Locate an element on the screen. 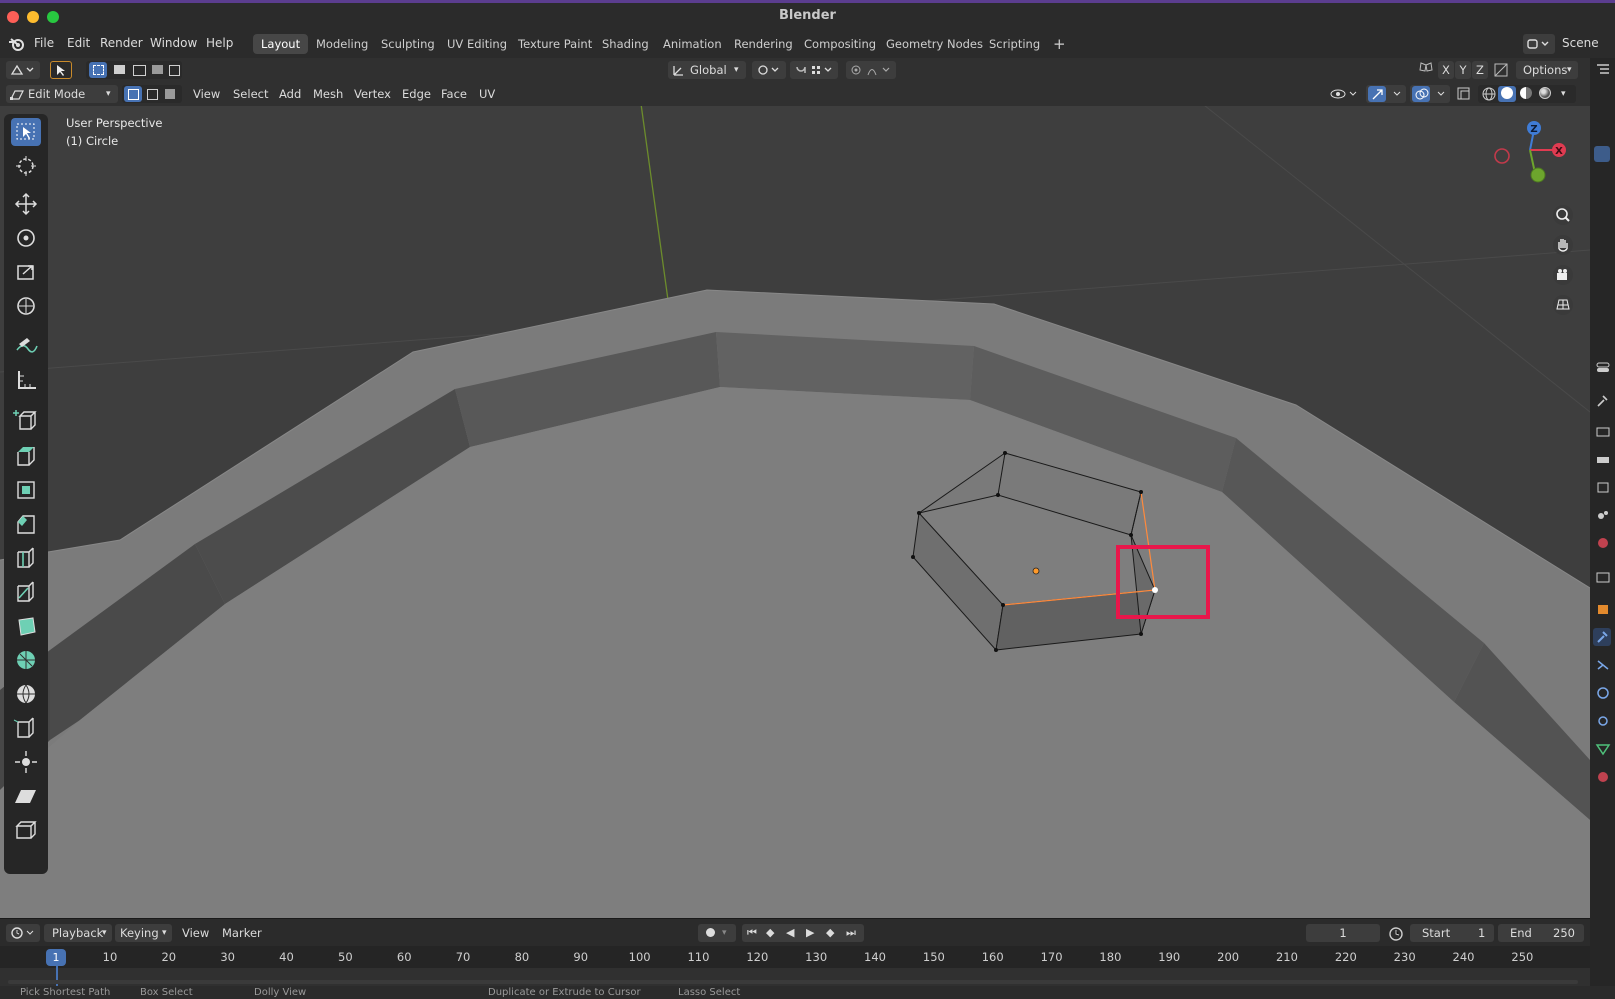  visibility-eye-icon is located at coordinates (1345, 94).